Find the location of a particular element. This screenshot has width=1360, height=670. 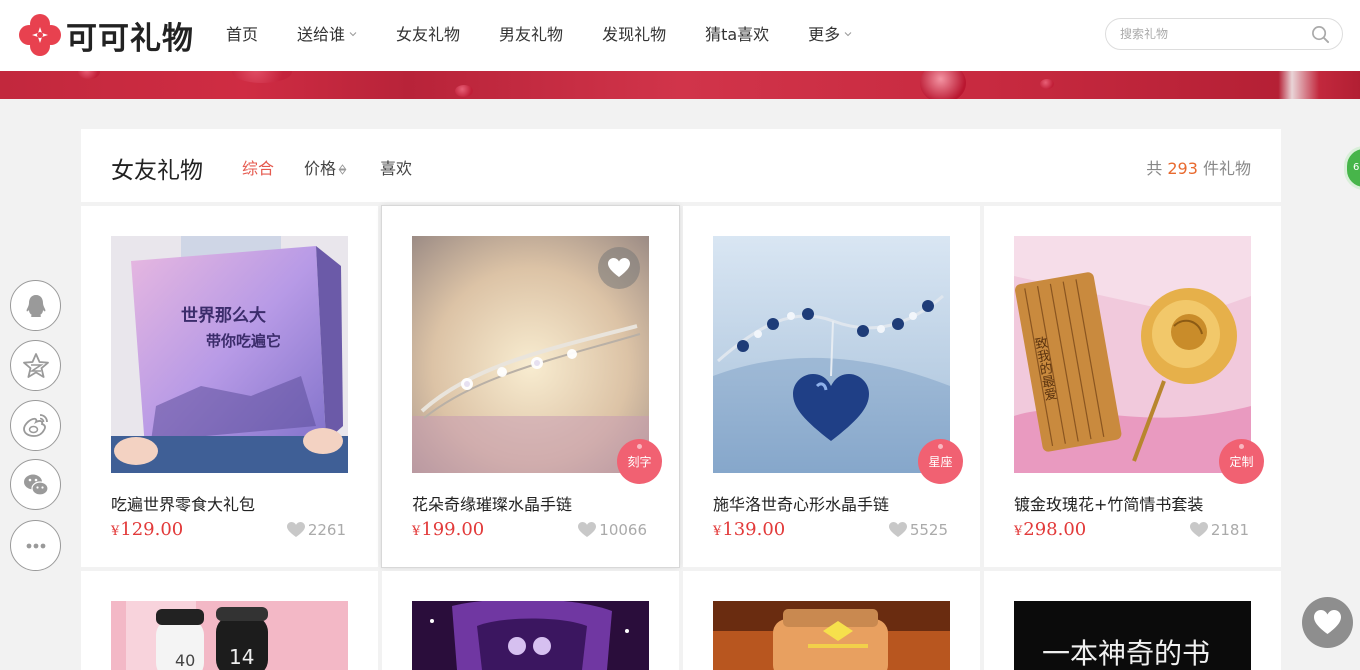

product-card: 一本神奇的书 is located at coordinates (1132, 620).